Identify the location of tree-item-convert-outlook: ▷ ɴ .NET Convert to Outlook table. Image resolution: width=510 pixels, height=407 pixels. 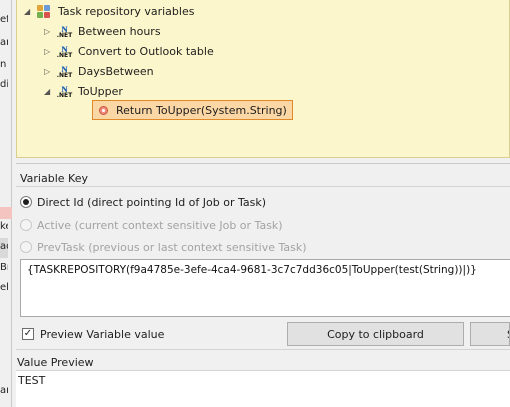
(129, 51).